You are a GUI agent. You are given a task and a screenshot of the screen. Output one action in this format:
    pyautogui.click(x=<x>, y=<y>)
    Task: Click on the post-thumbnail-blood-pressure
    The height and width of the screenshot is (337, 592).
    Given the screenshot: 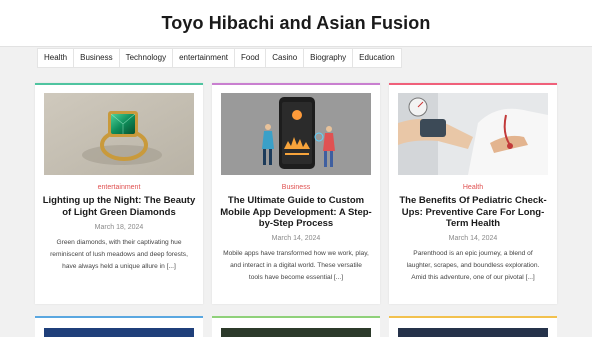 What is the action you would take?
    pyautogui.click(x=473, y=134)
    